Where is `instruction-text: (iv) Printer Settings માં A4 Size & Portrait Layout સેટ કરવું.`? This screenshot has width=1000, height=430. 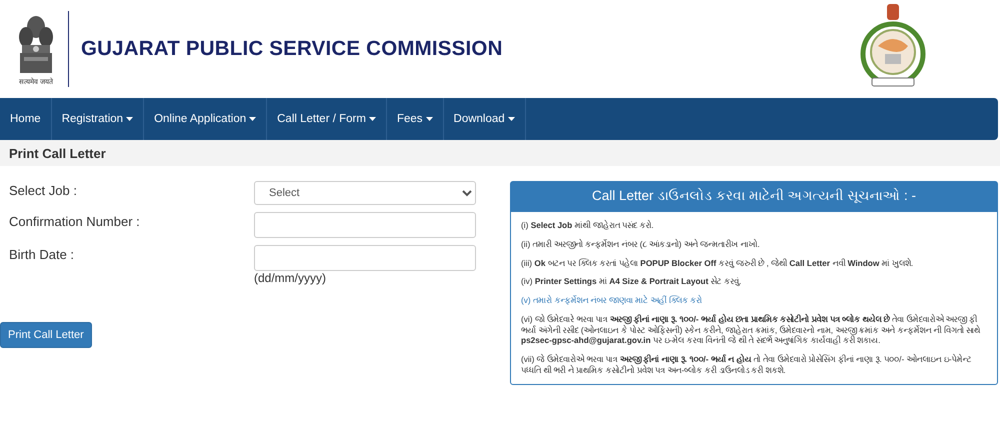
instruction-text: (iv) Printer Settings માં A4 Size & Portrait Layout સેટ કરવું. is located at coordinates (631, 282).